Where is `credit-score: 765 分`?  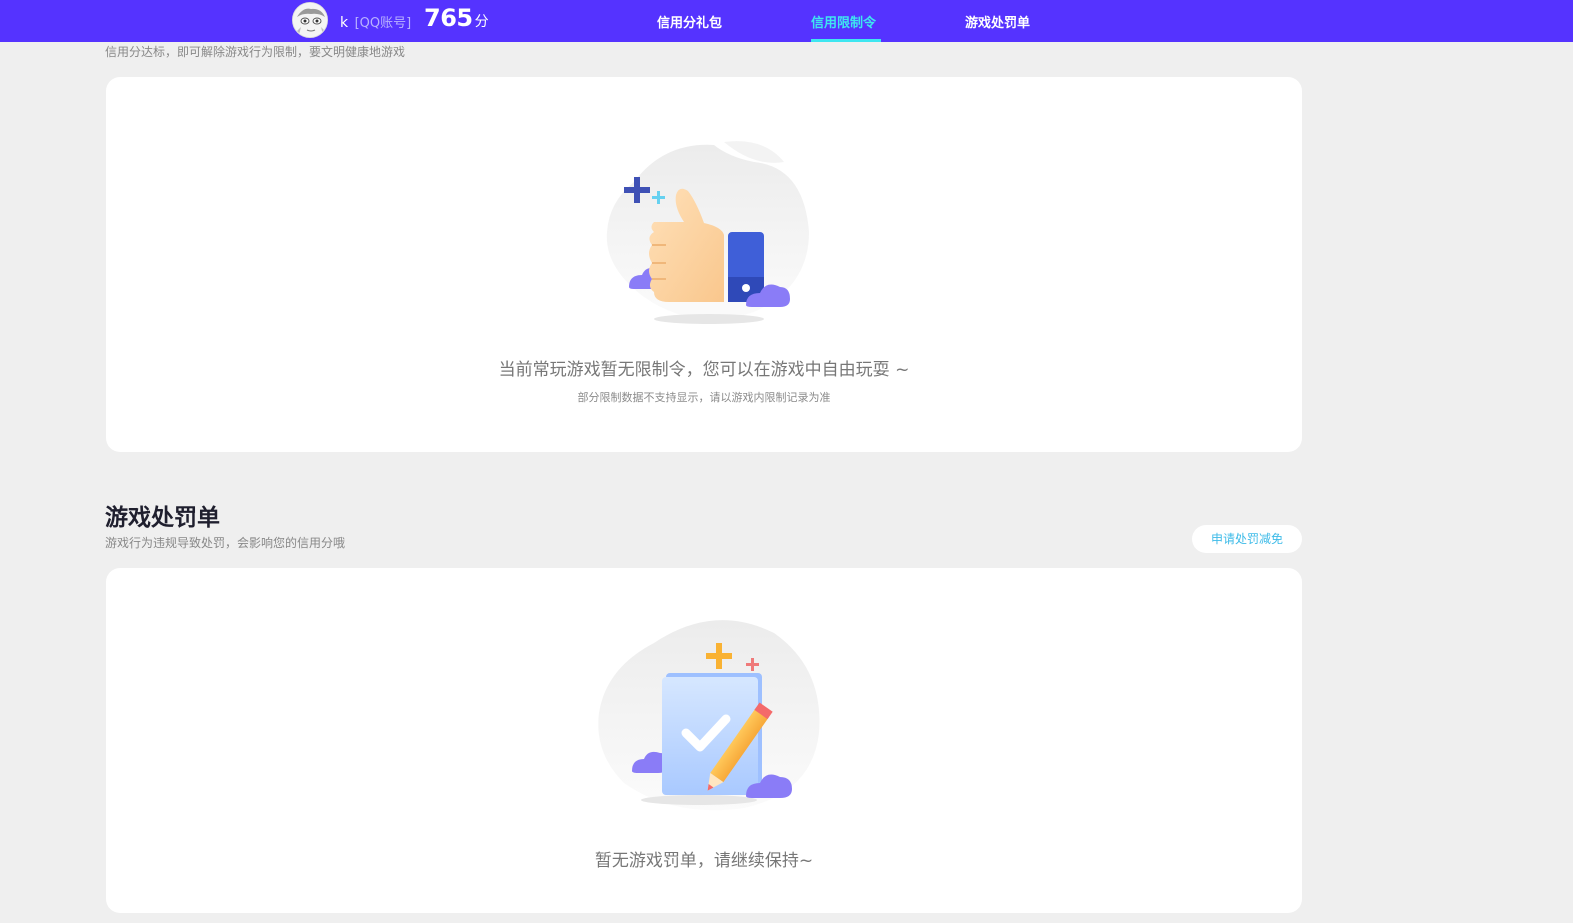 credit-score: 765 分 is located at coordinates (456, 18).